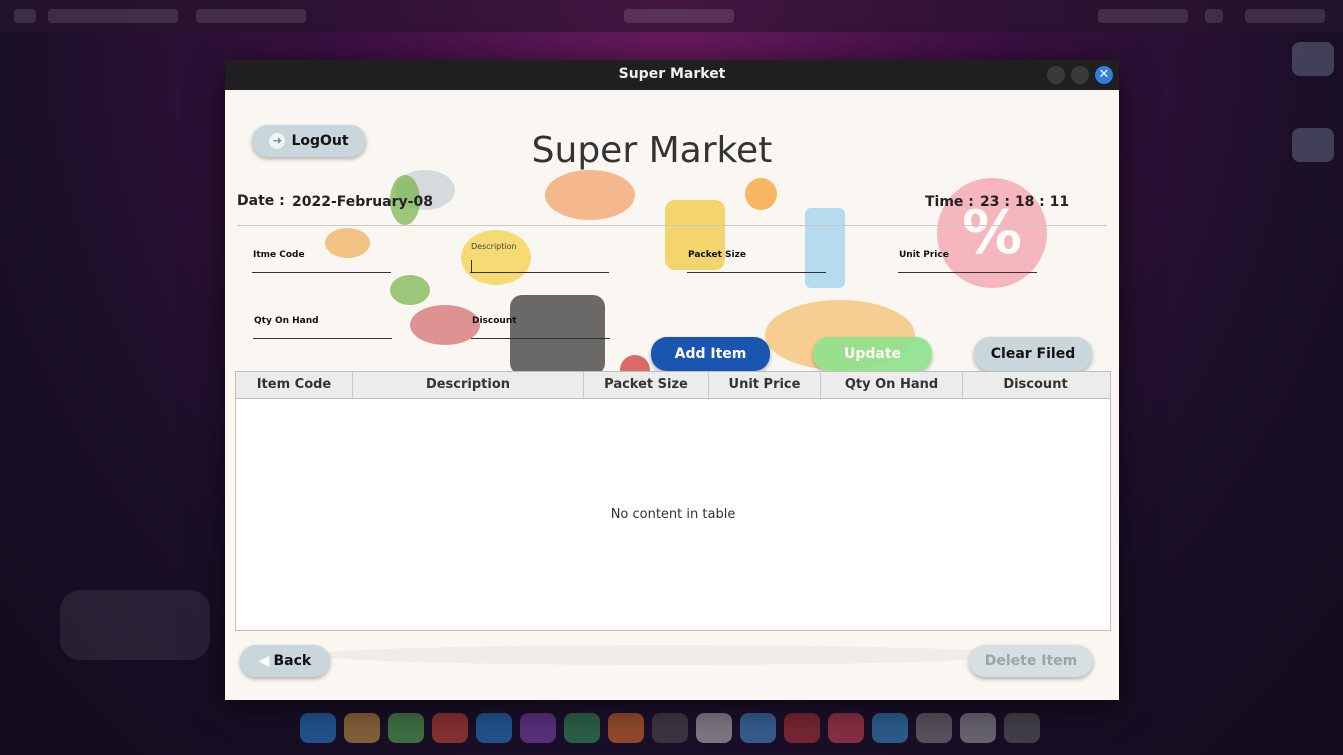  What do you see at coordinates (294, 385) in the screenshot?
I see `column-header: Item Code` at bounding box center [294, 385].